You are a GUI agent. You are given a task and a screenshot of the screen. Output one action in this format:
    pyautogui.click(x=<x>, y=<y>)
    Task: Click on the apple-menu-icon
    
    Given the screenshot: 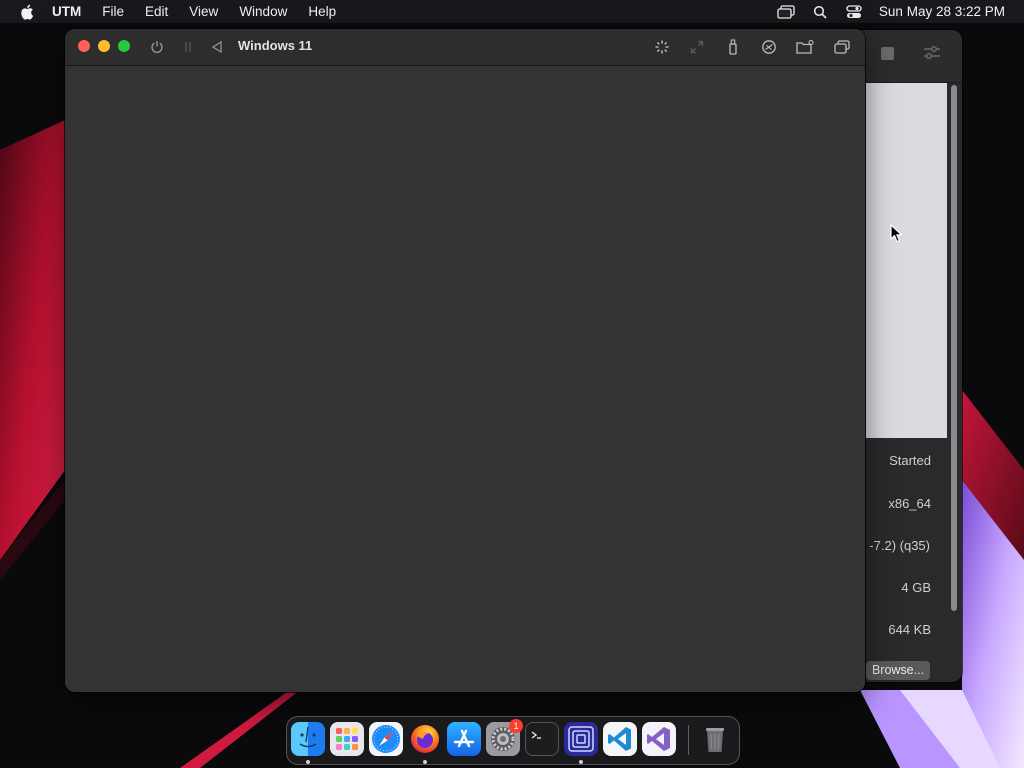 What is the action you would take?
    pyautogui.click(x=27, y=12)
    